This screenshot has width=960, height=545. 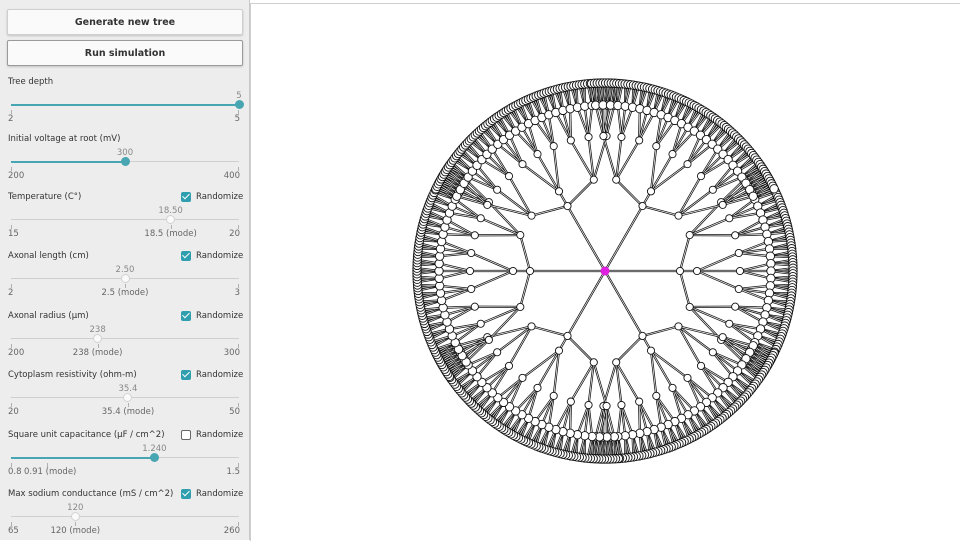 I want to click on generate-tree-button: Generate new tree, so click(x=125, y=22).